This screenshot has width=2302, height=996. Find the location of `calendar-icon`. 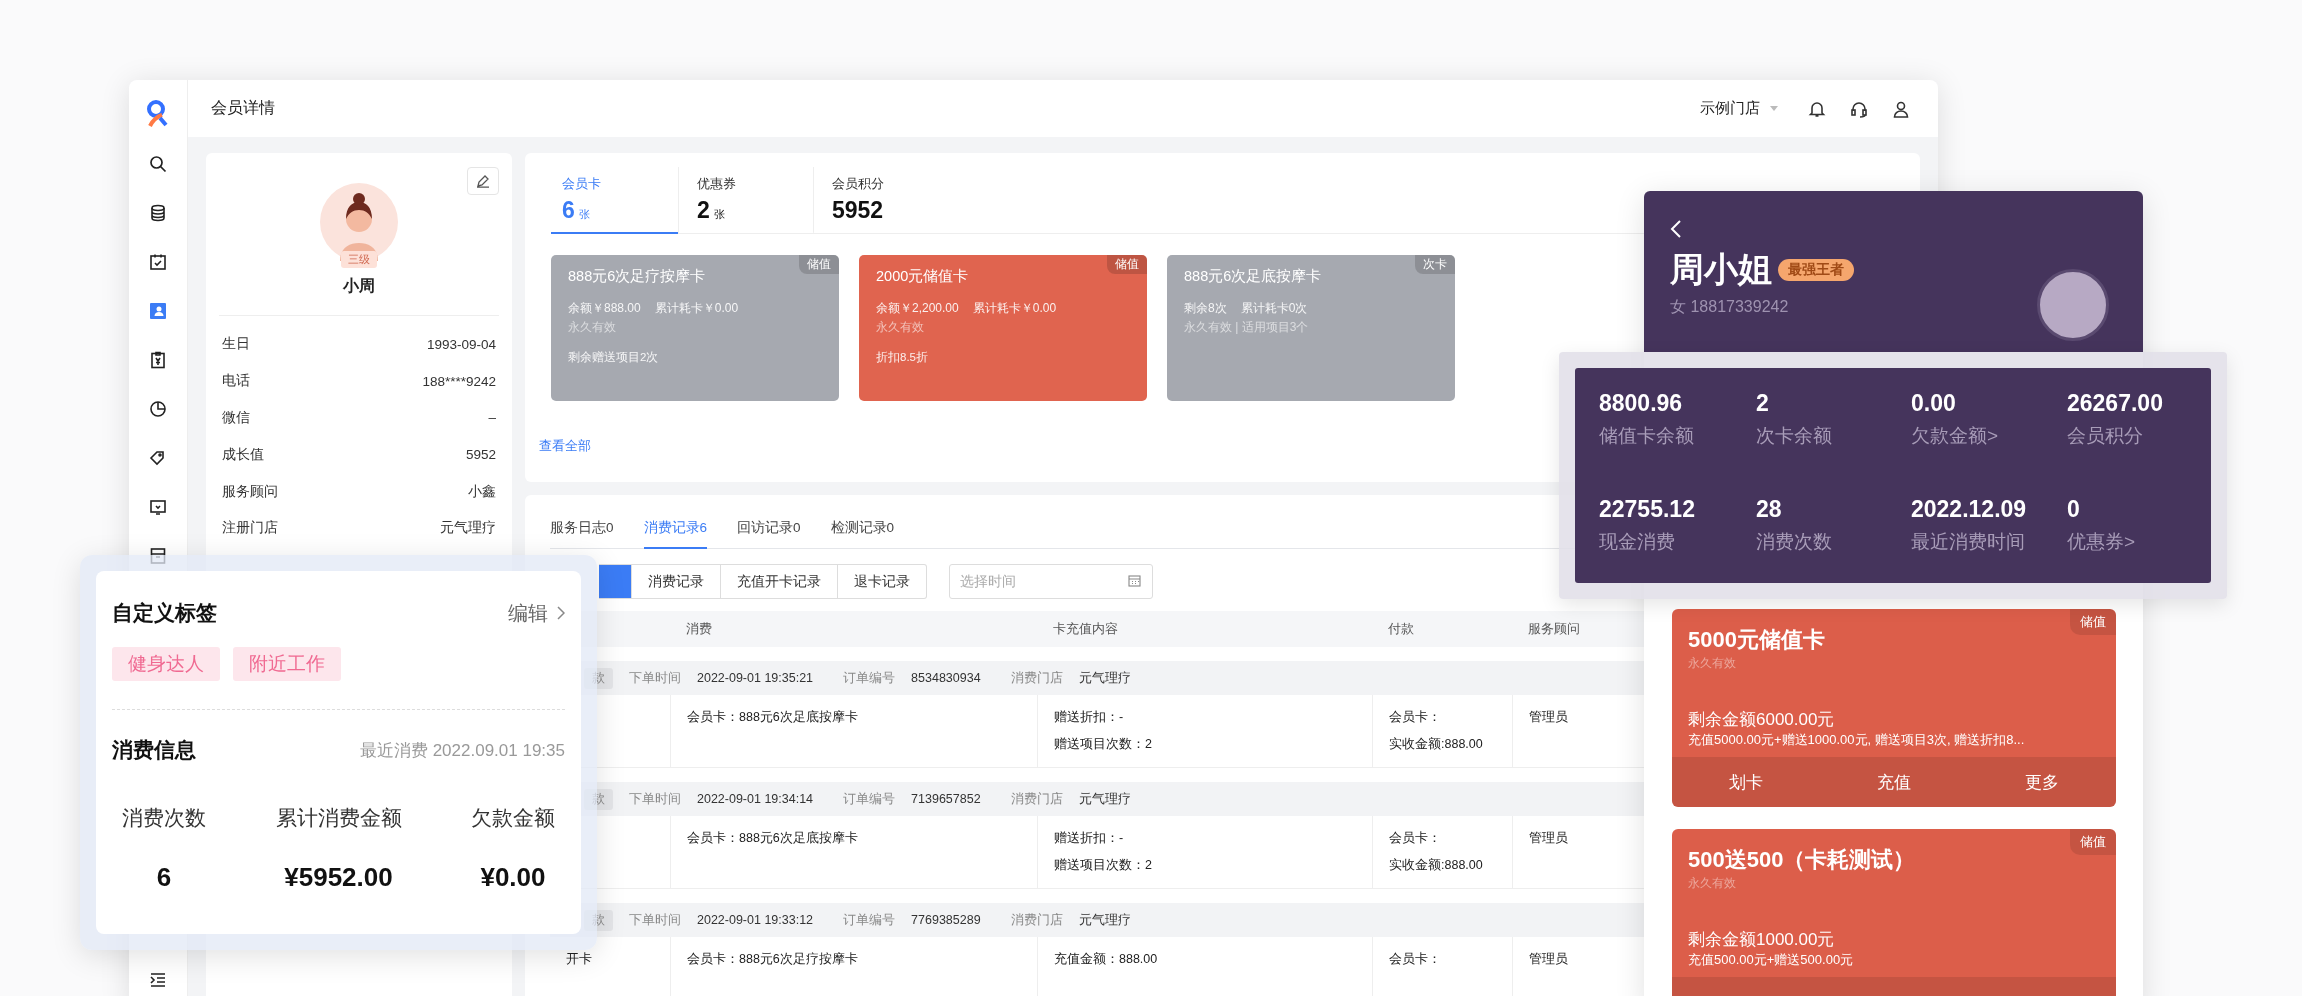

calendar-icon is located at coordinates (1134, 581).